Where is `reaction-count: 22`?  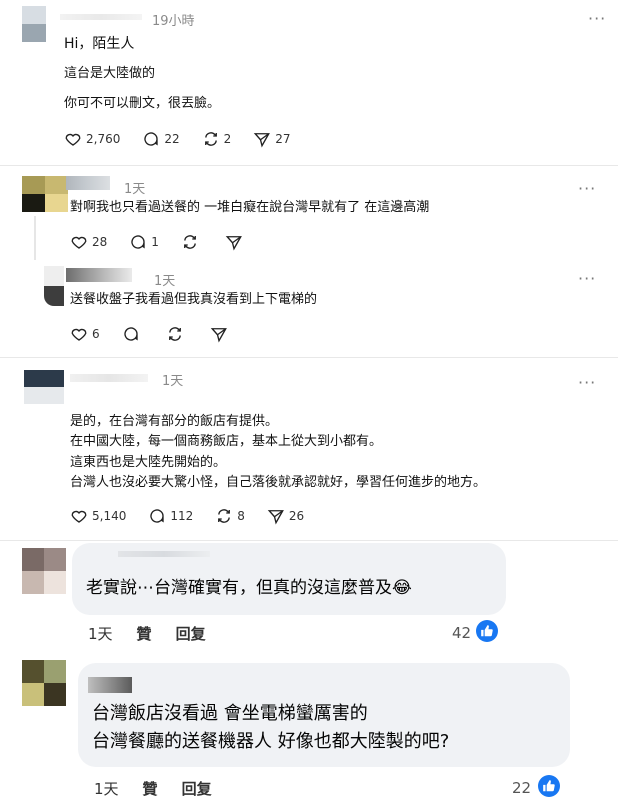
reaction-count: 22 is located at coordinates (522, 788).